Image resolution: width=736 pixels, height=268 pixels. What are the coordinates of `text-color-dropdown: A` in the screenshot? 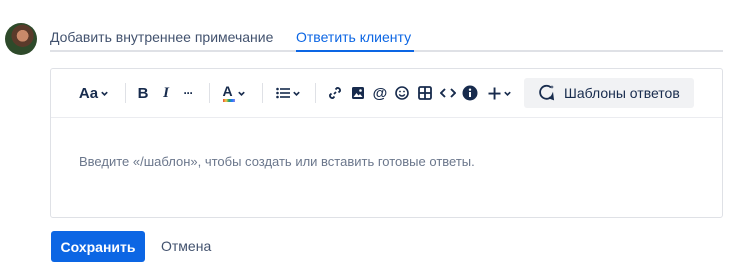 It's located at (234, 93).